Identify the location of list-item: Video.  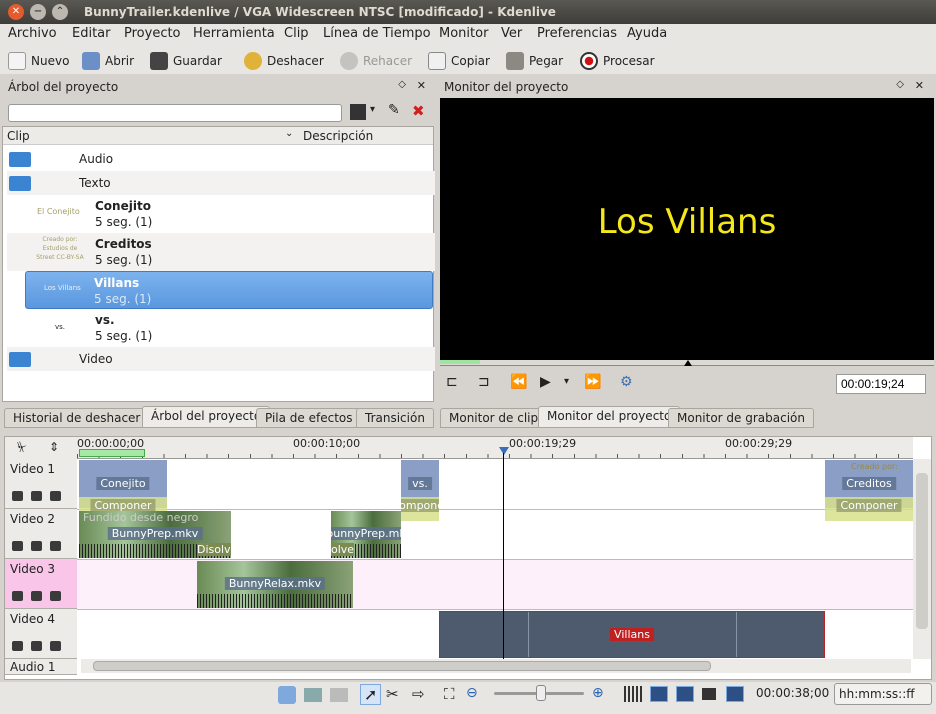
(221, 359).